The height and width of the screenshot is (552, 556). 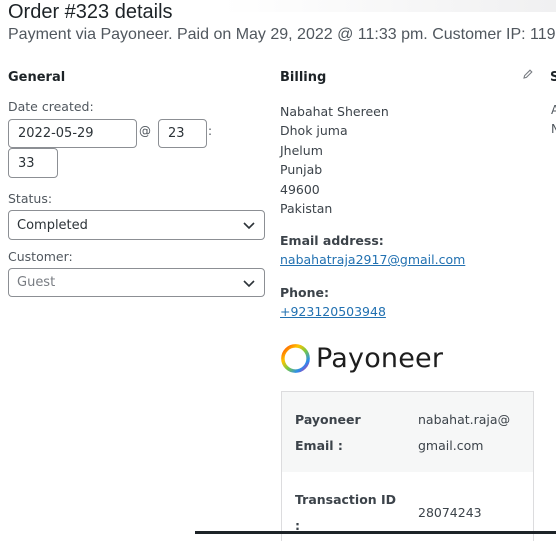 I want to click on minute-value: 33, so click(x=26, y=163).